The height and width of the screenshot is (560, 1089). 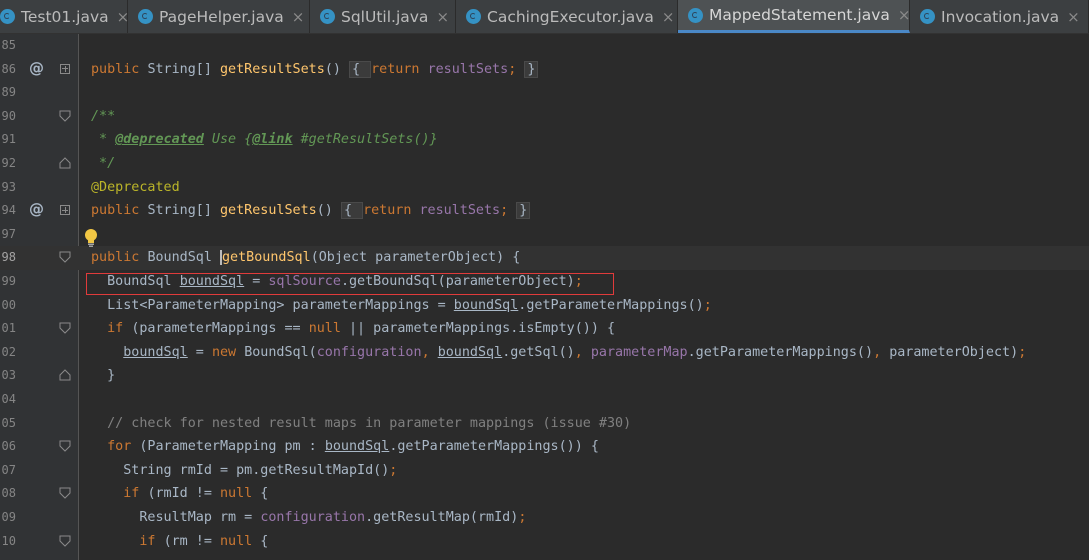 I want to click on tab-label: PageHelper.java, so click(x=221, y=16).